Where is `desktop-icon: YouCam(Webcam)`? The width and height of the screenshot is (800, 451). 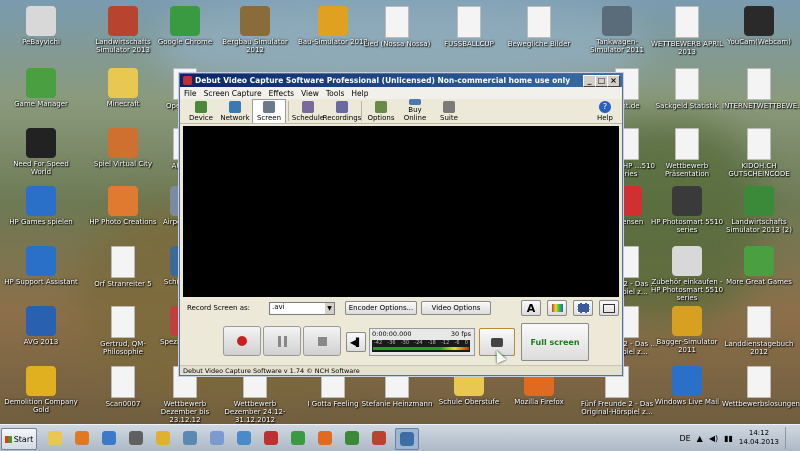
desktop-icon: YouCam(Webcam) is located at coordinates (759, 37).